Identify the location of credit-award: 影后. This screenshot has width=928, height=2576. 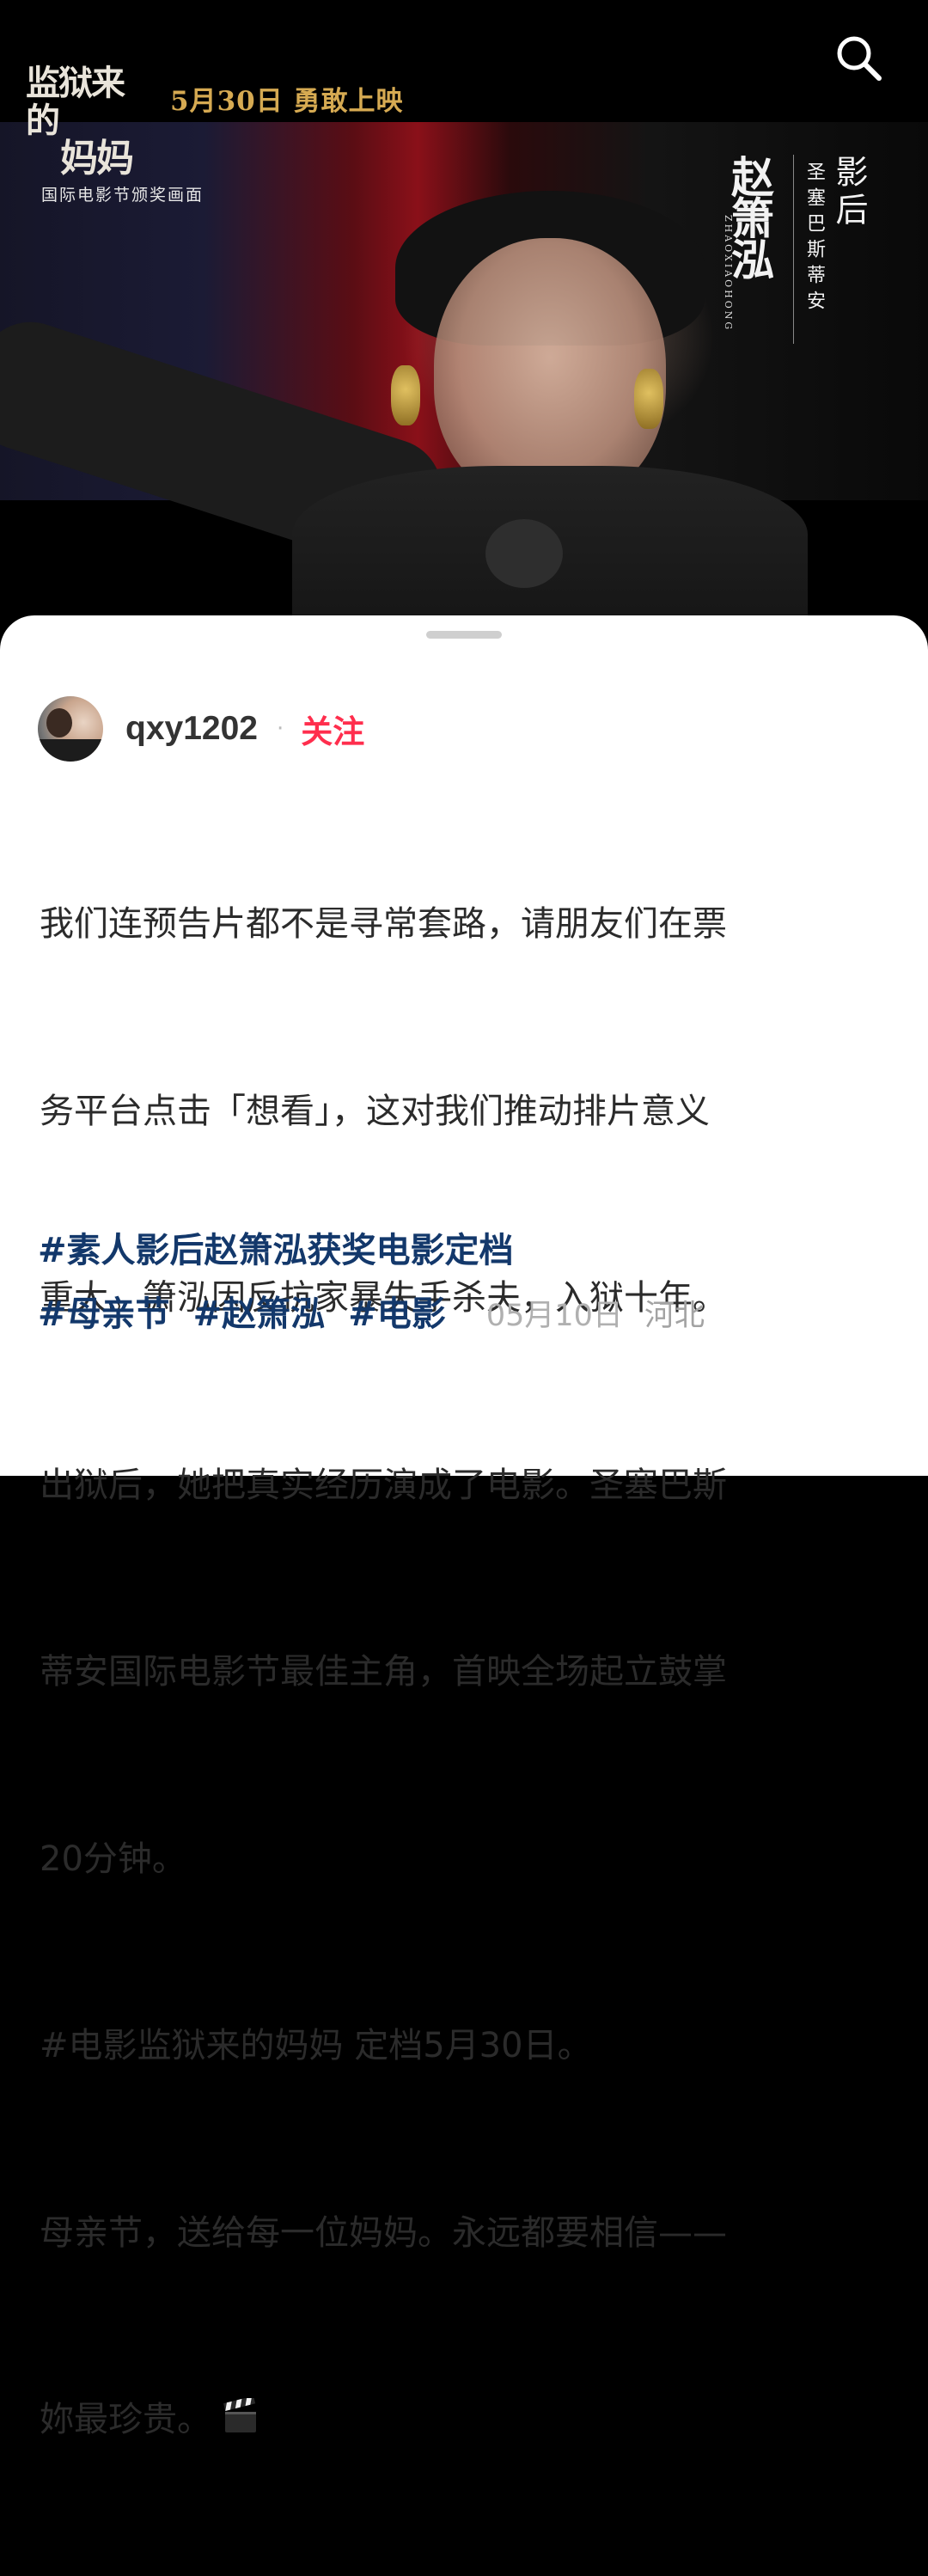
(849, 192).